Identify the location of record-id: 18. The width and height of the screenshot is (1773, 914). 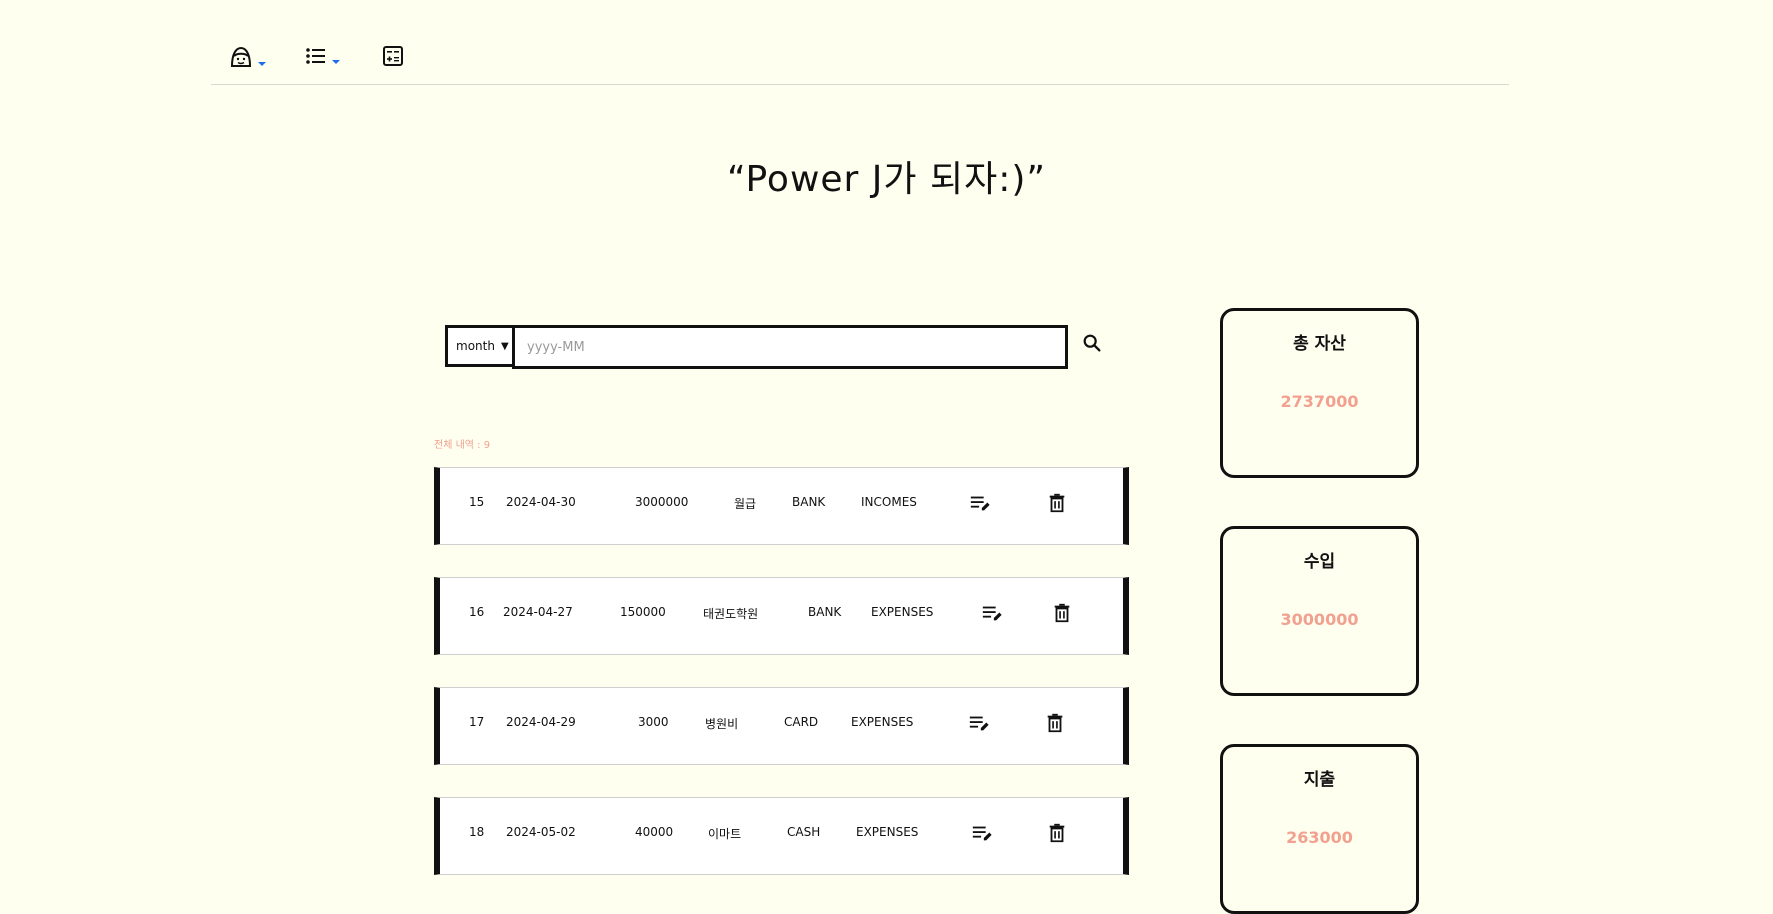
(477, 832).